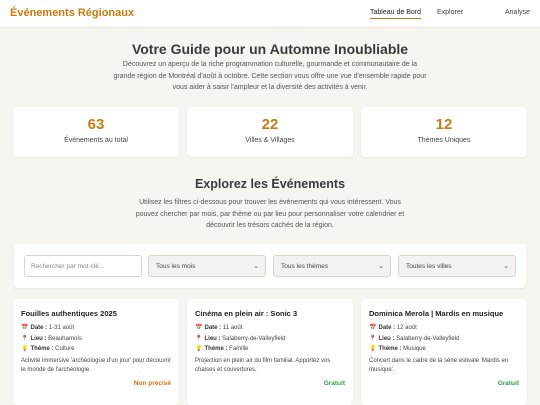  Describe the element at coordinates (395, 14) in the screenshot. I see `nav-link-dashboard: Tableau de Bord` at that location.